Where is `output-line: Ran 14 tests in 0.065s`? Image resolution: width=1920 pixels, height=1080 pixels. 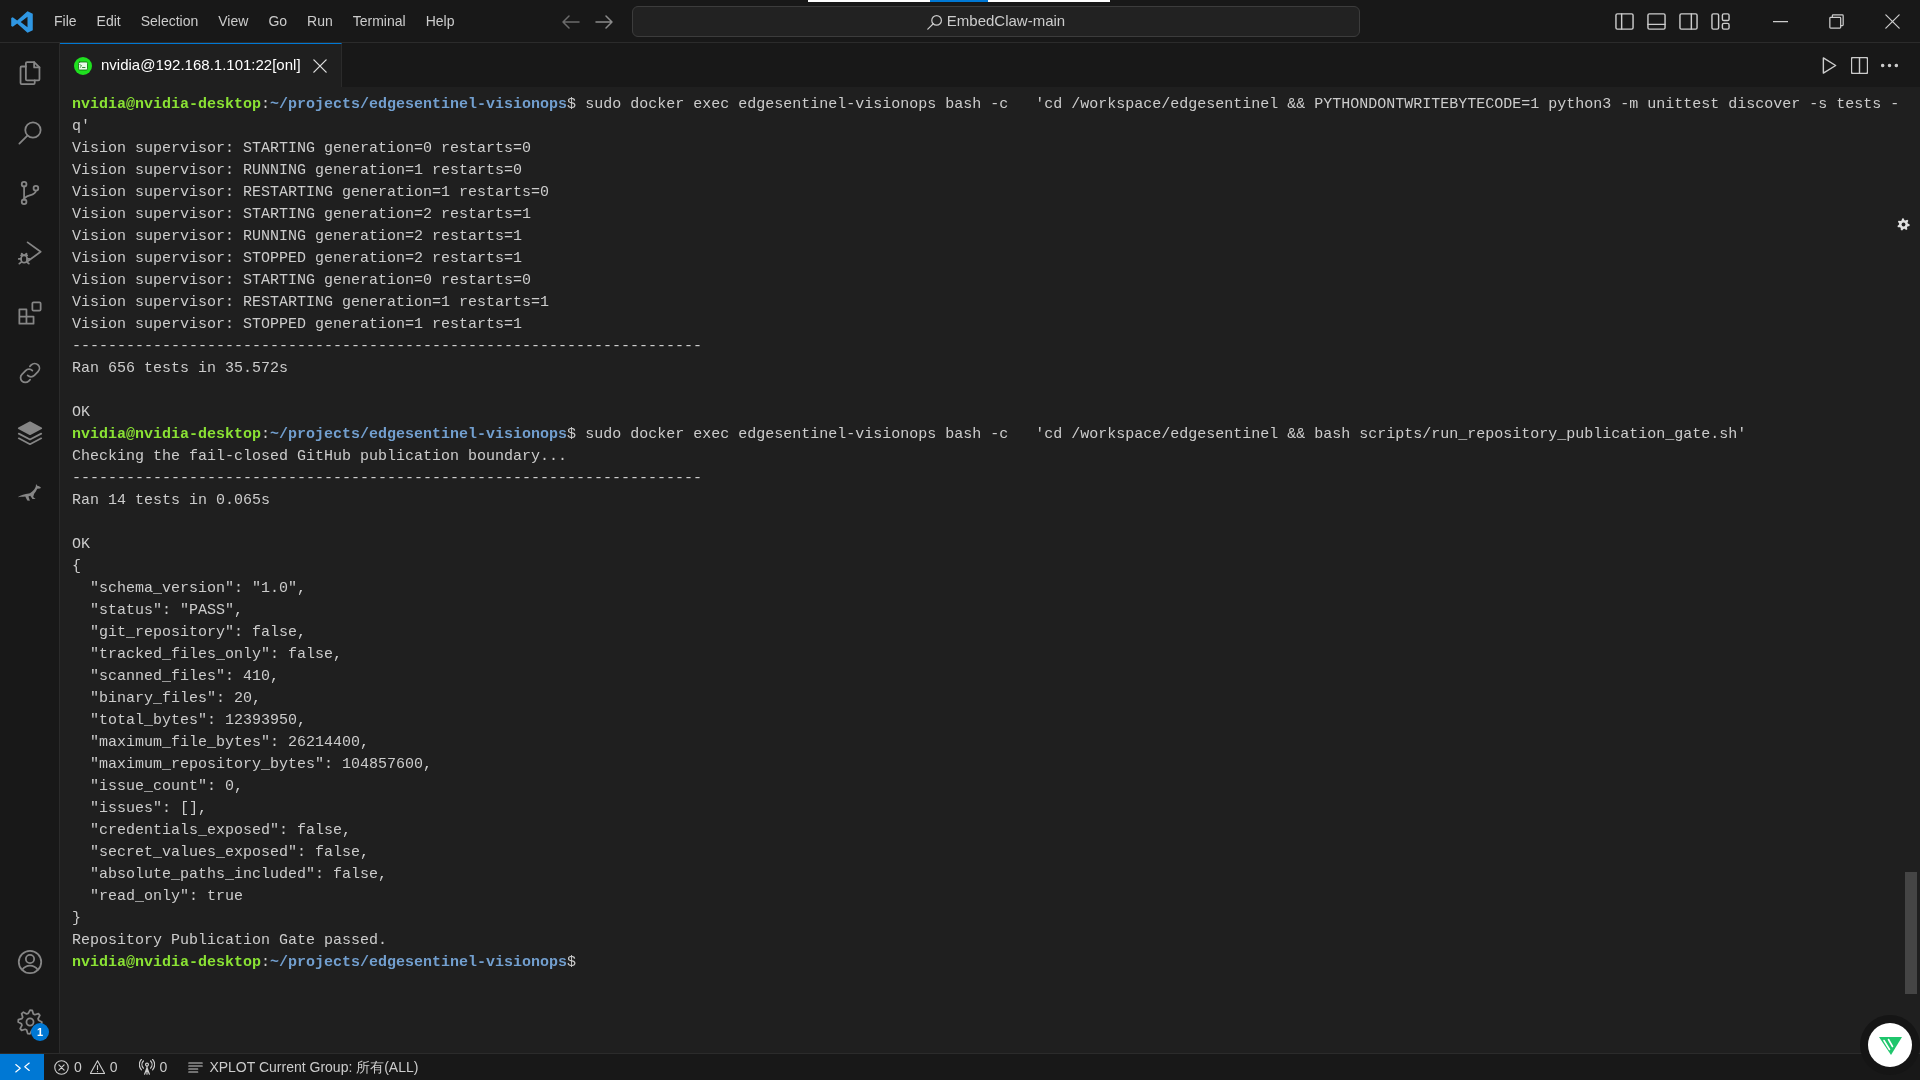
output-line: Ran 14 tests in 0.065s is located at coordinates (171, 501).